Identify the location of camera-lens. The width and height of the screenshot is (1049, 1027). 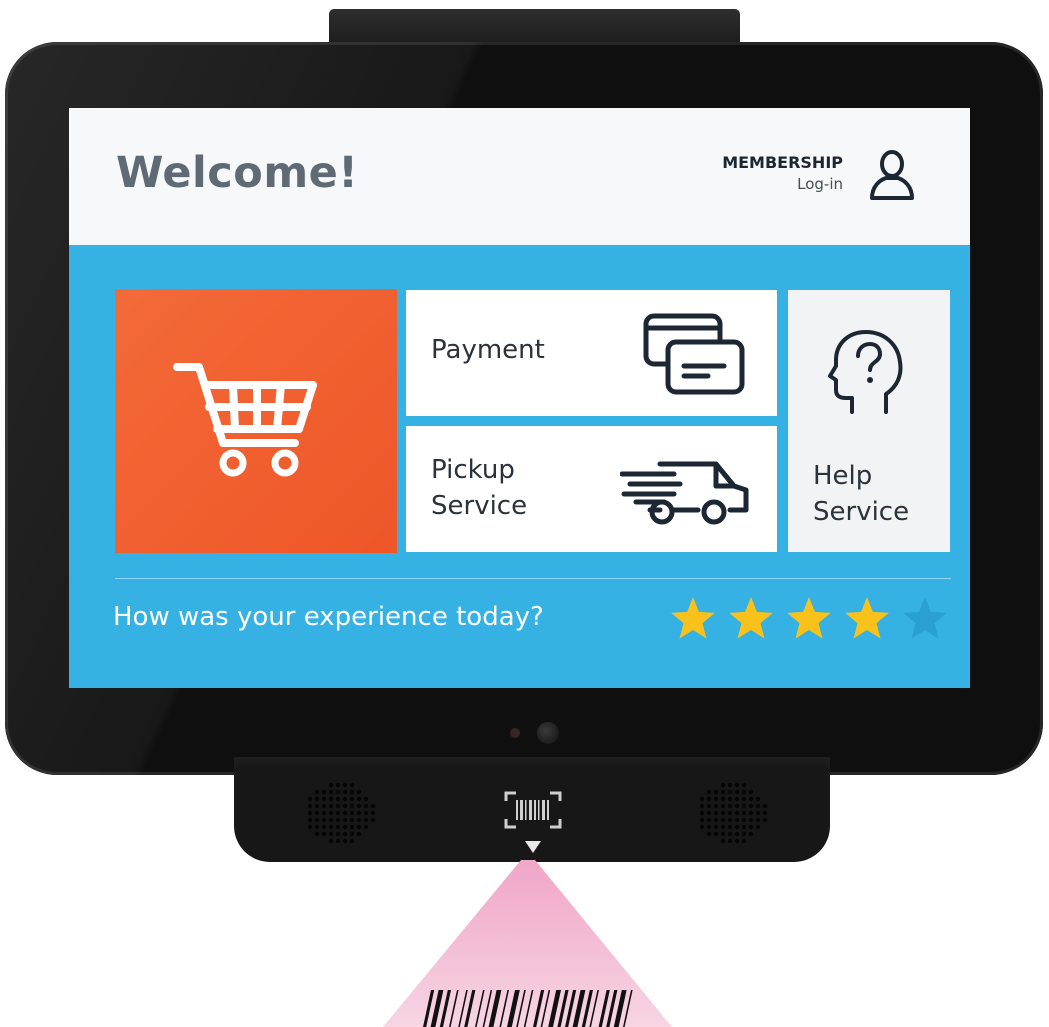
(548, 733).